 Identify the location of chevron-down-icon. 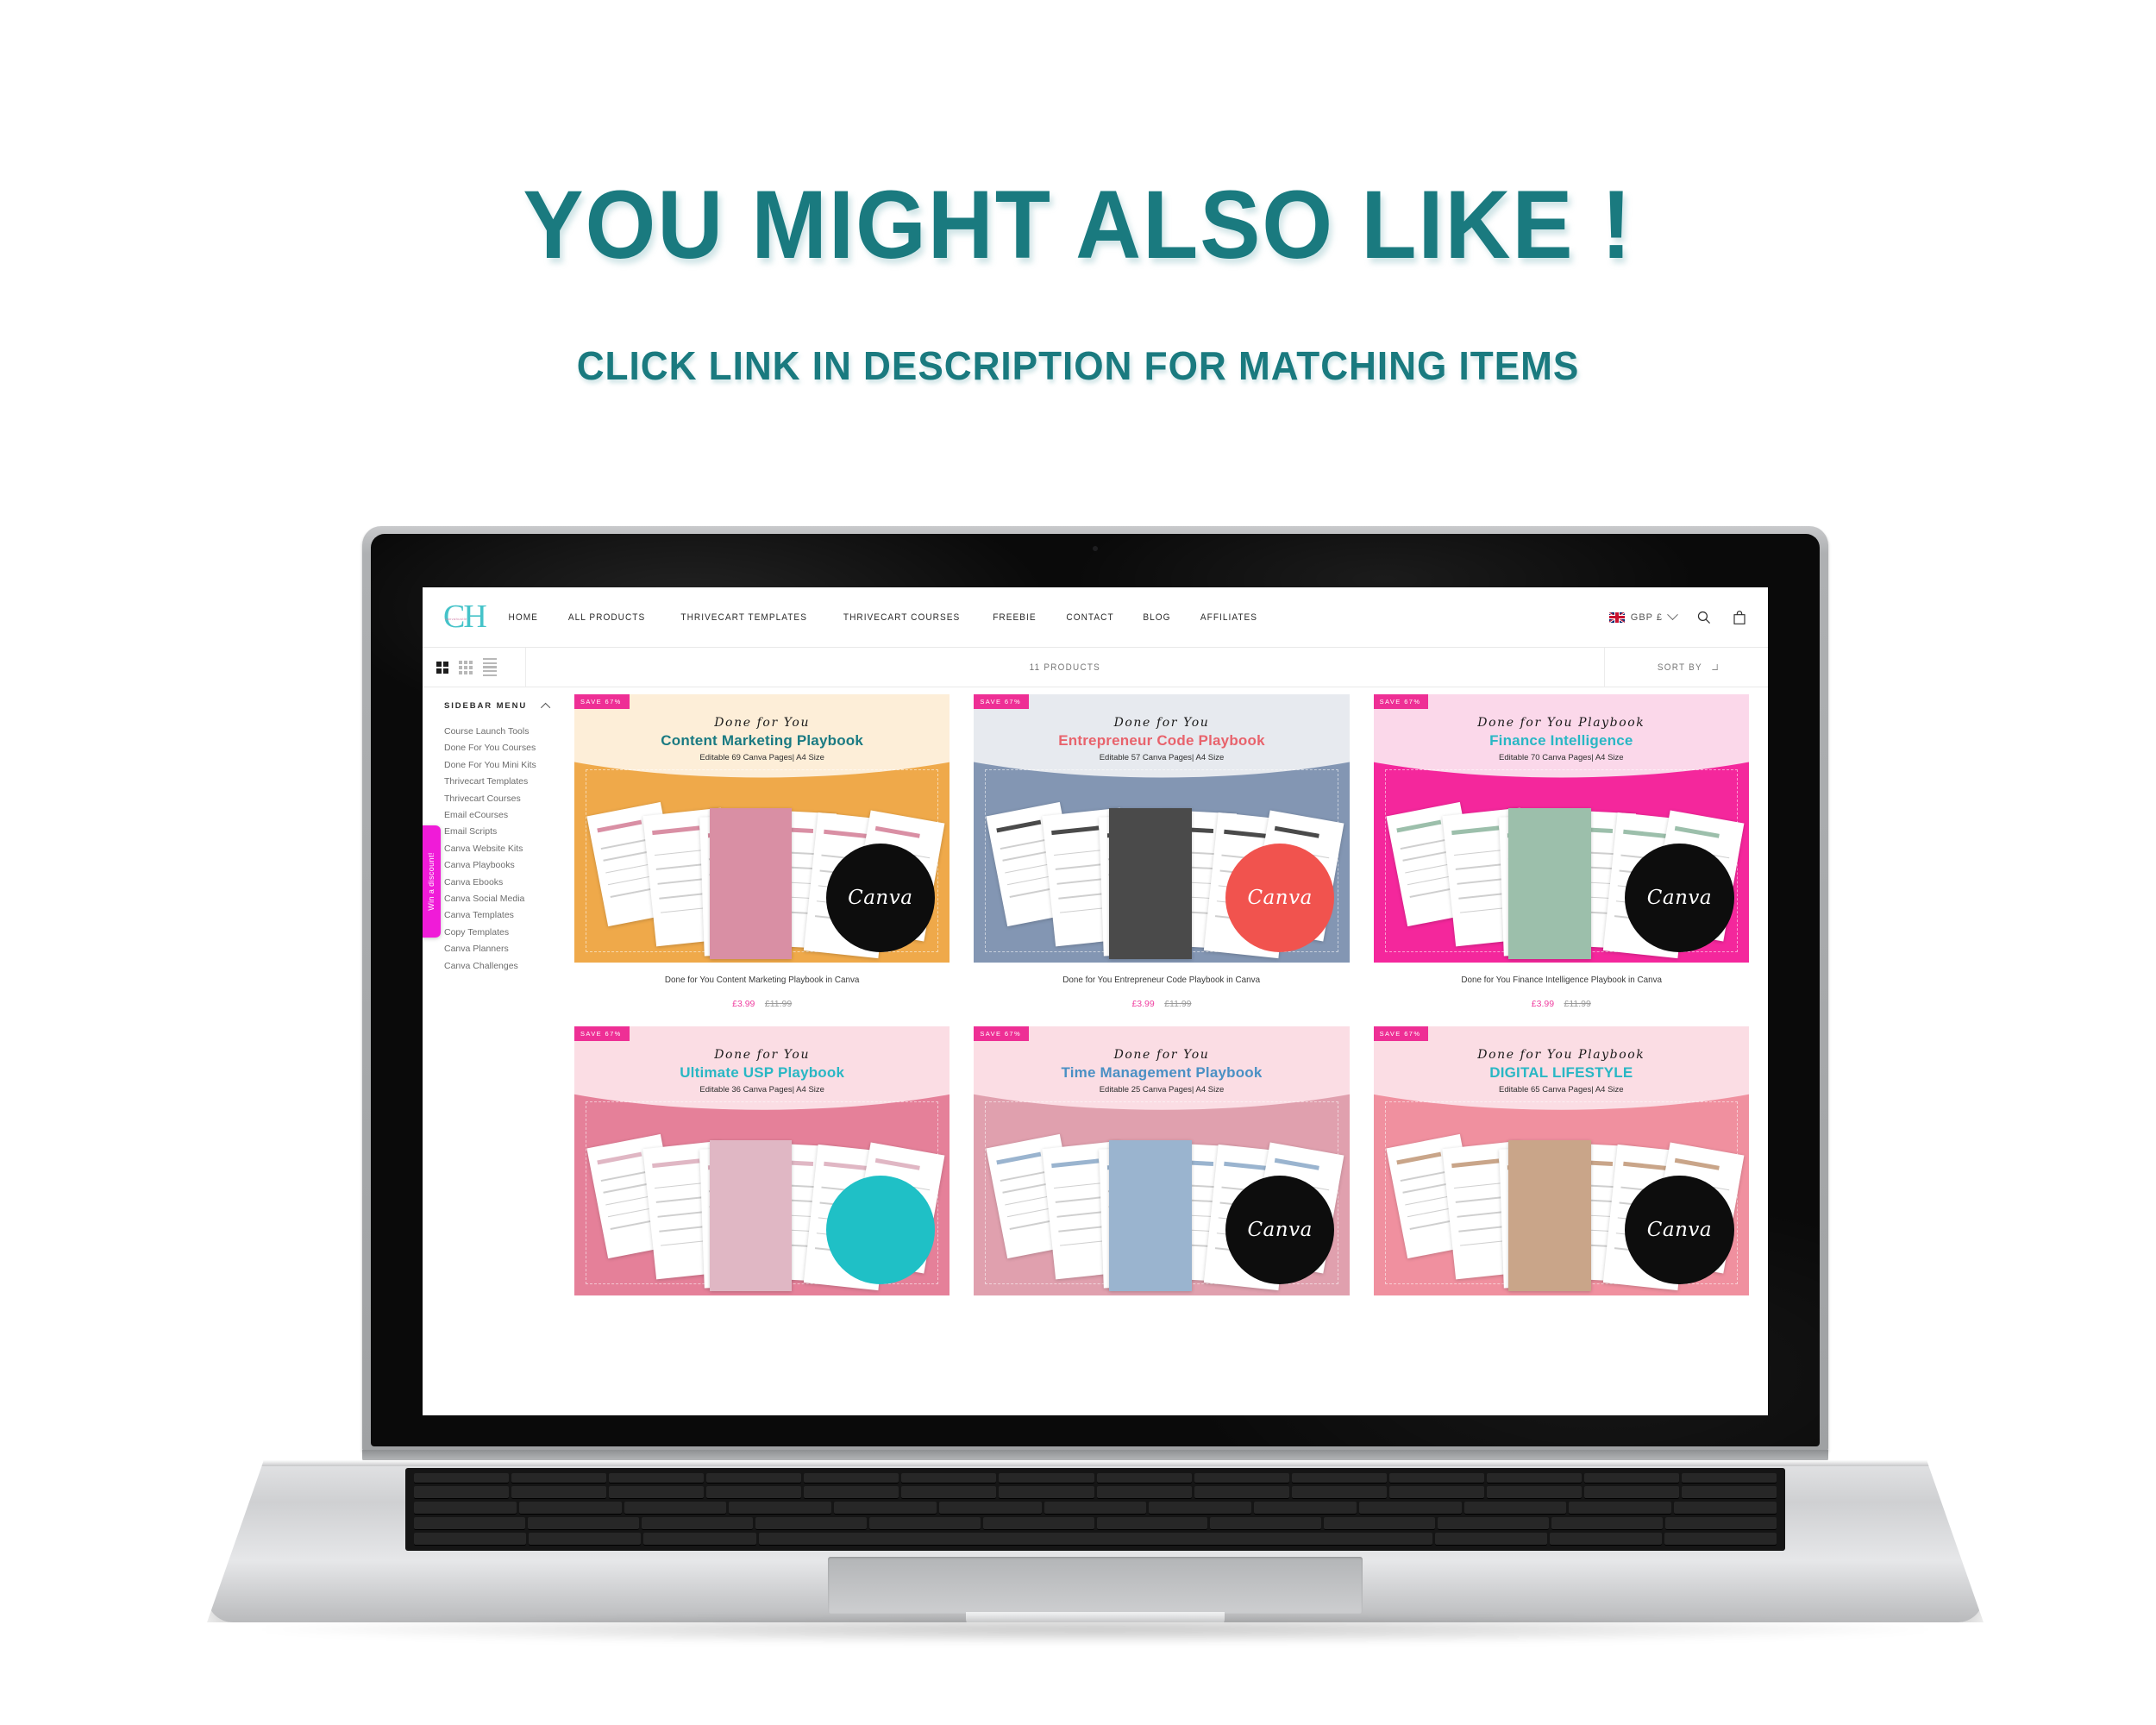
(1672, 615).